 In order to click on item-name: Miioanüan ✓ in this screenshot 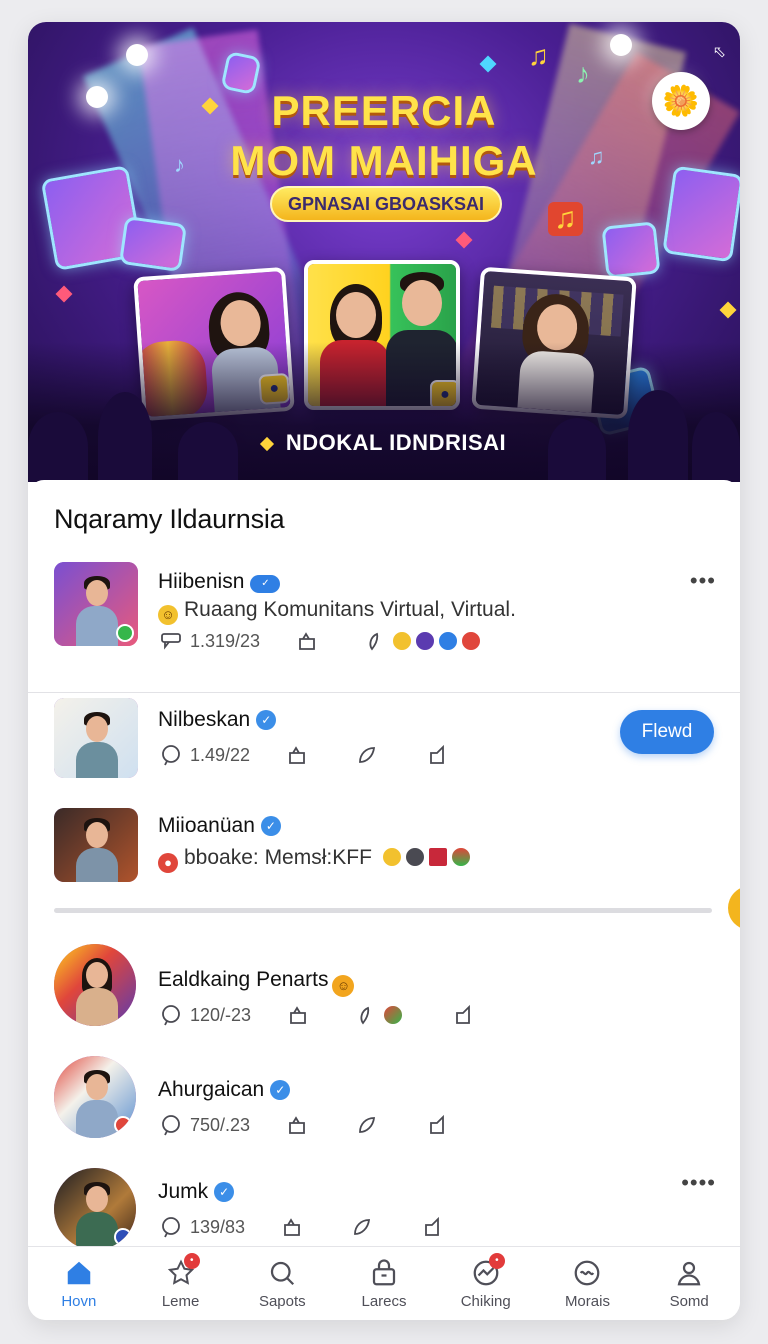, I will do `click(219, 826)`.